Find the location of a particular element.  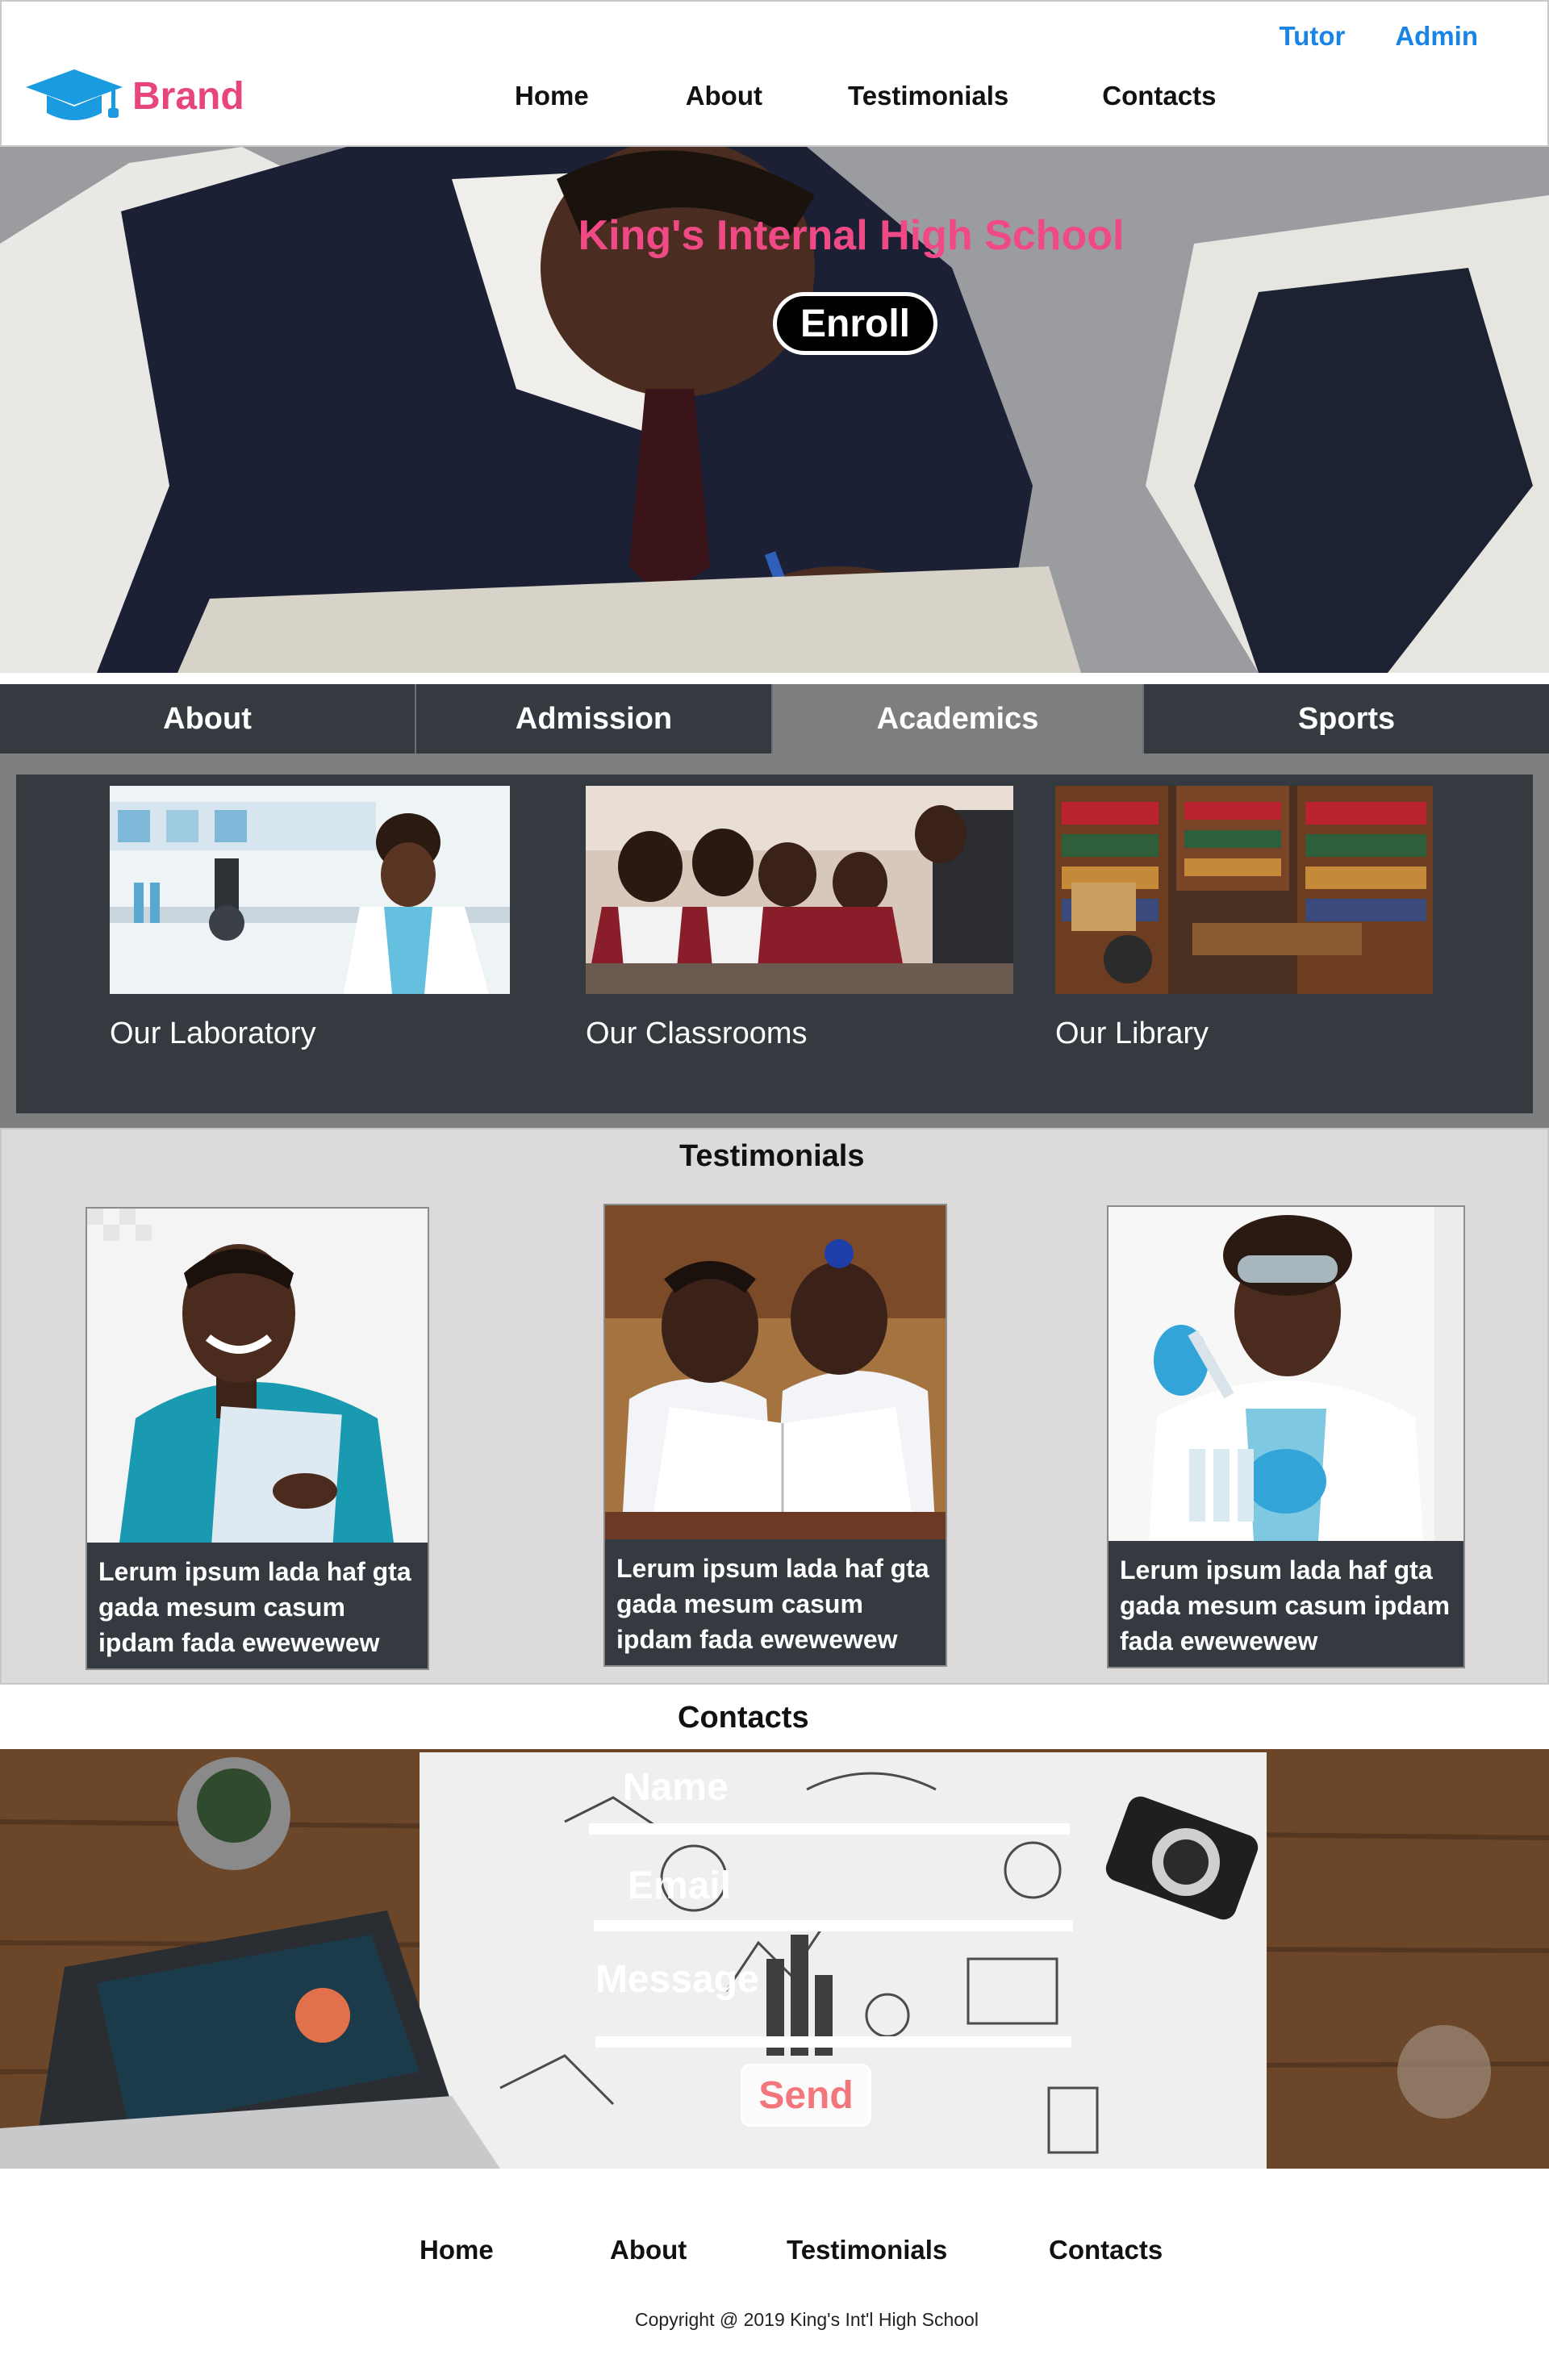

facility-library: Our Library is located at coordinates (1244, 918).